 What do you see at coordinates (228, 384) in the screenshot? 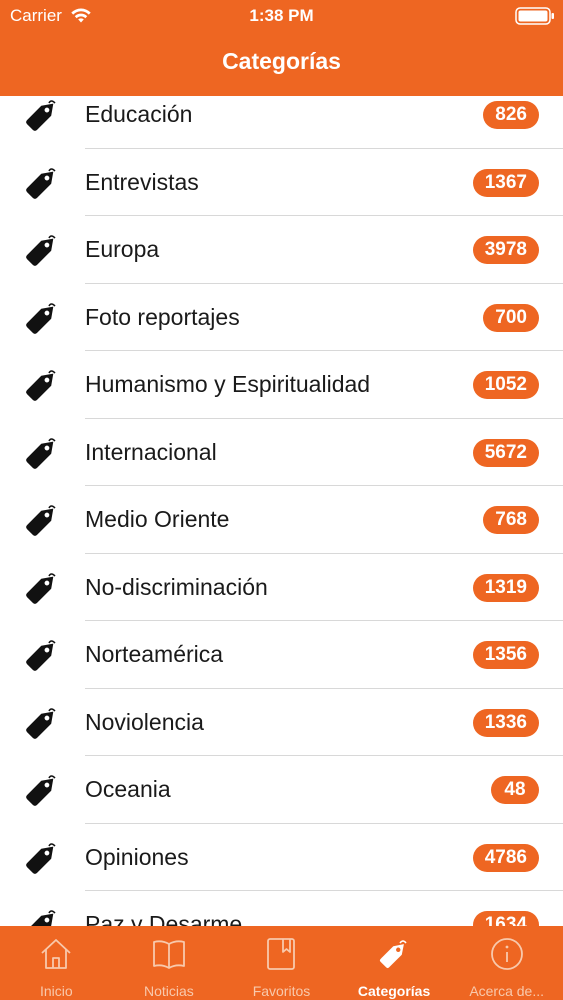
I see `category-label: Humanismo y Espiritualidad` at bounding box center [228, 384].